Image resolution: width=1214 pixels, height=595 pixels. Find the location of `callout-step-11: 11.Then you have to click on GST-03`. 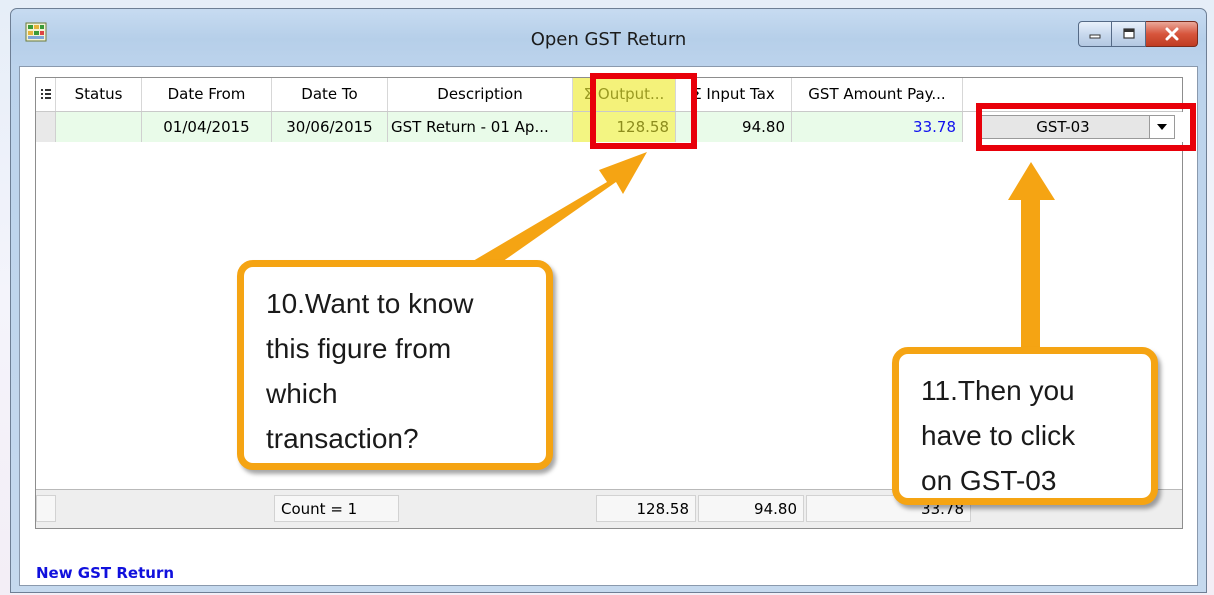

callout-step-11: 11.Then you have to click on GST-03 is located at coordinates (1025, 426).